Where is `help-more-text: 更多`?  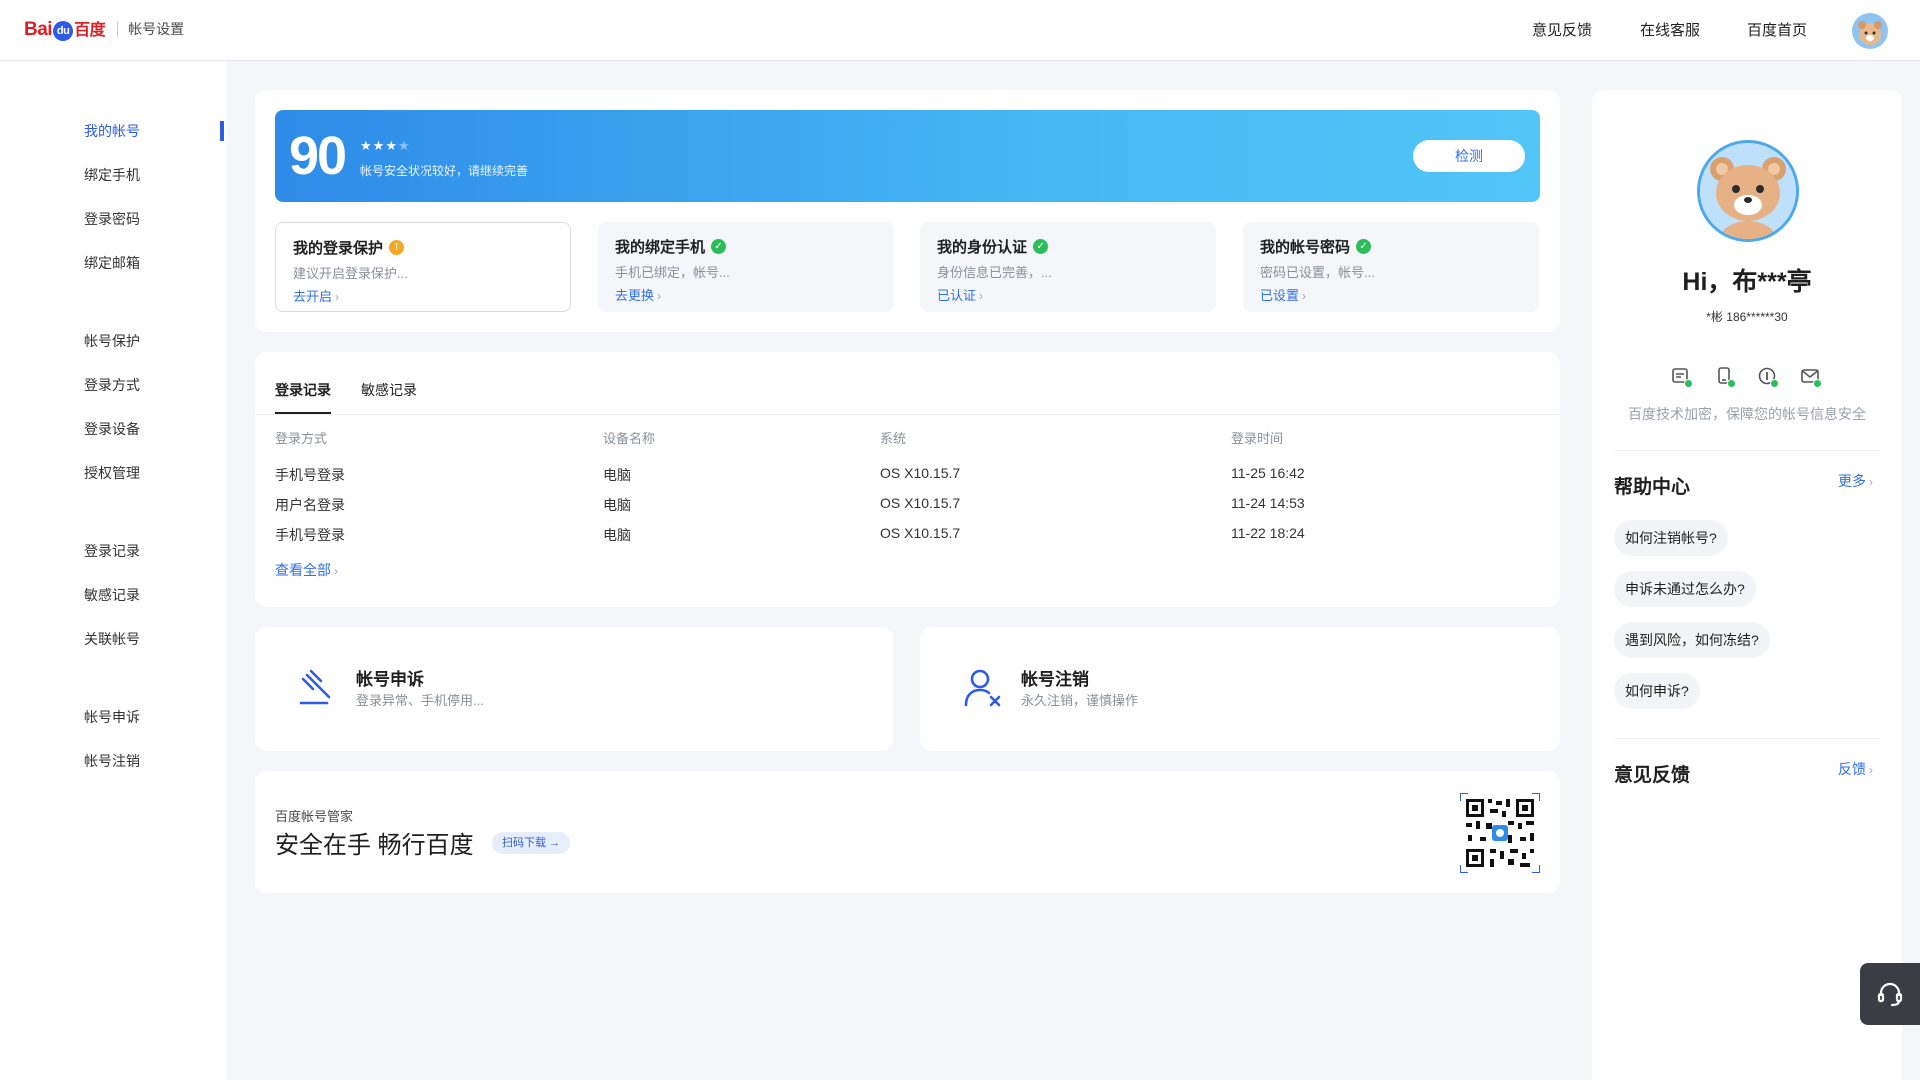 help-more-text: 更多 is located at coordinates (1852, 481).